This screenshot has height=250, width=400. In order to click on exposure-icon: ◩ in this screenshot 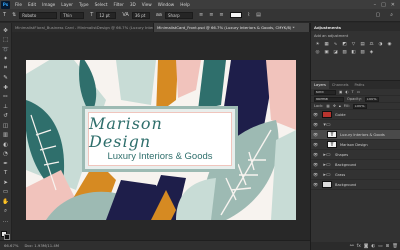, I will do `click(344, 44)`.